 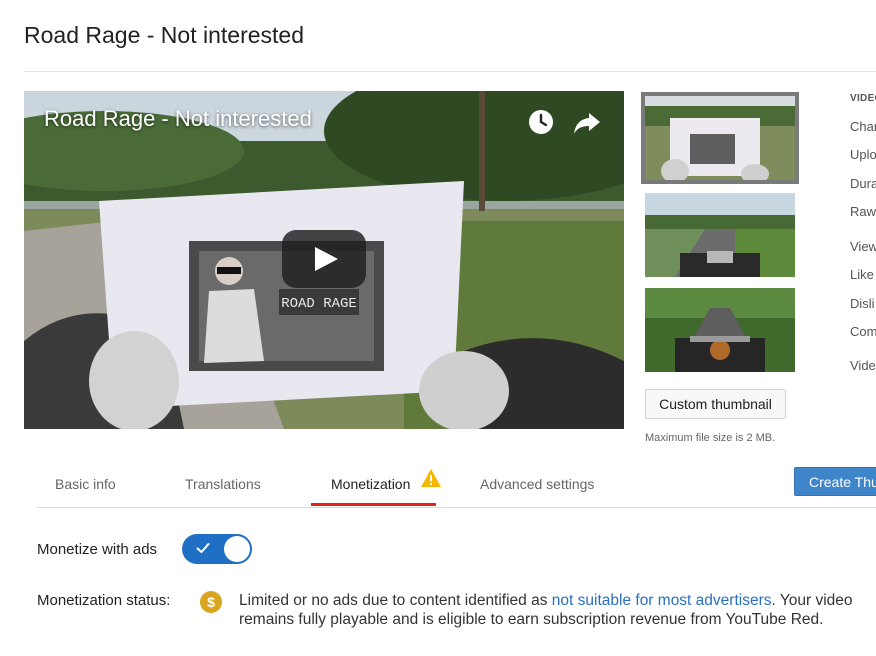 What do you see at coordinates (85, 484) in the screenshot?
I see `tab-basic-info: Basic info` at bounding box center [85, 484].